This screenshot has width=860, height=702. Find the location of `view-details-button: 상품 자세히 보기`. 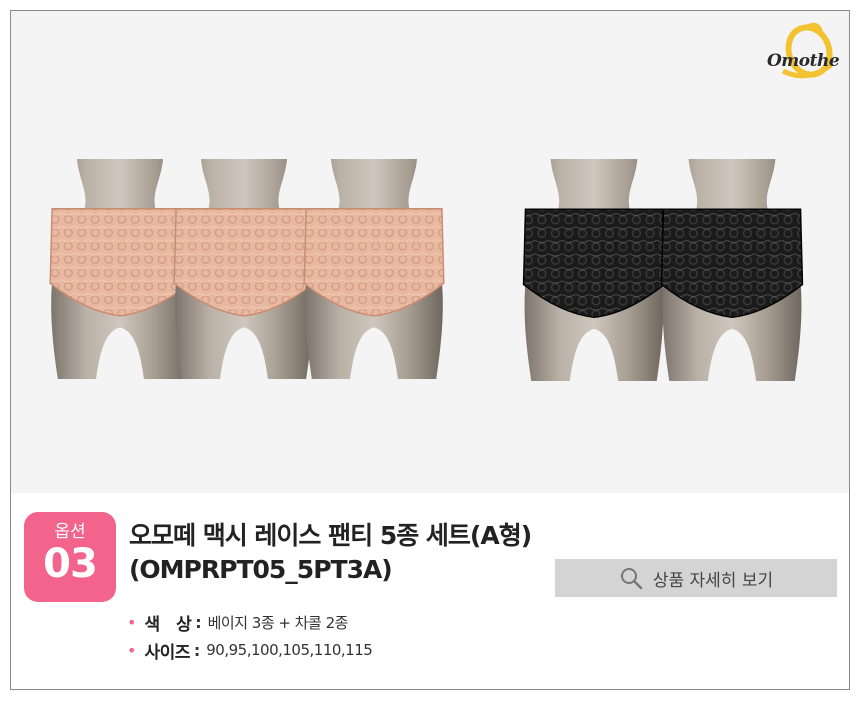

view-details-button: 상품 자세히 보기 is located at coordinates (696, 578).